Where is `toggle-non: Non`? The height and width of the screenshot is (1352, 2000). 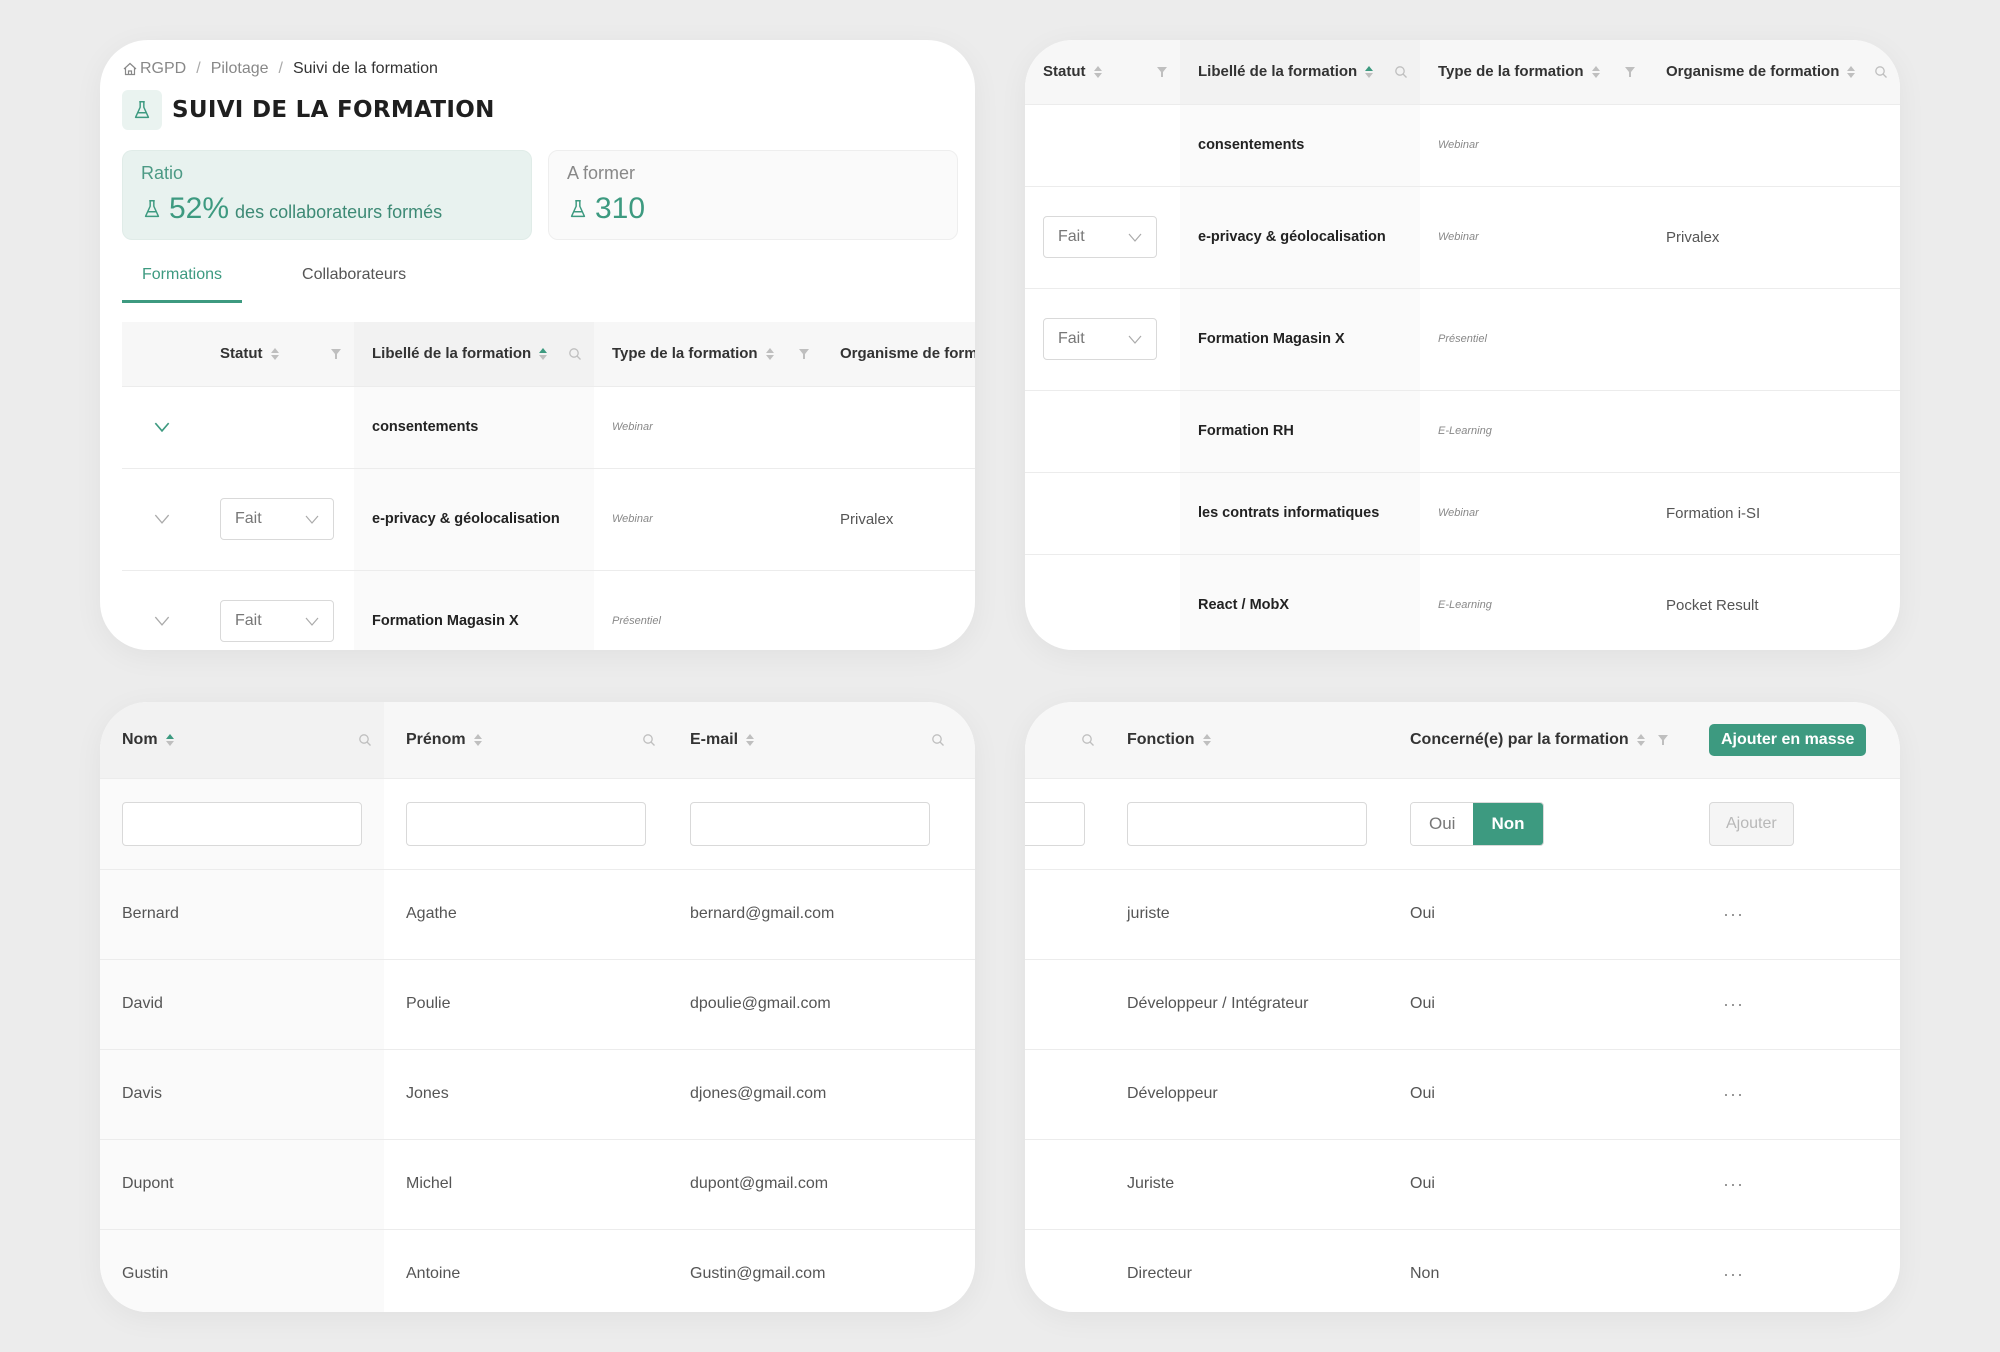
toggle-non: Non is located at coordinates (1508, 823).